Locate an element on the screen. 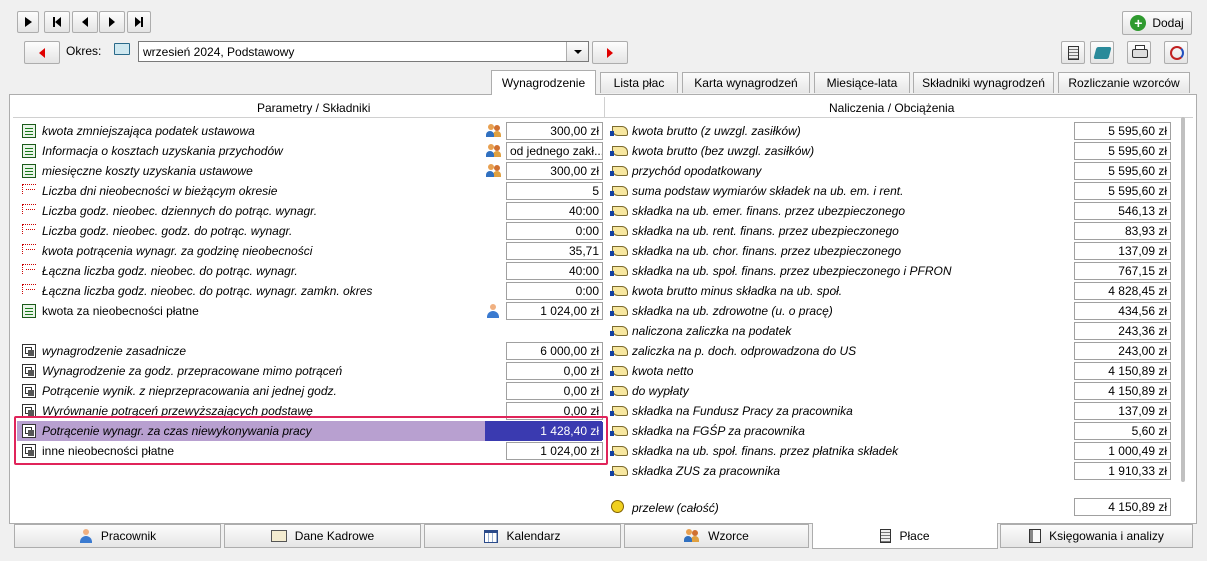 This screenshot has width=1207, height=561. calc-icon is located at coordinates (29, 351).